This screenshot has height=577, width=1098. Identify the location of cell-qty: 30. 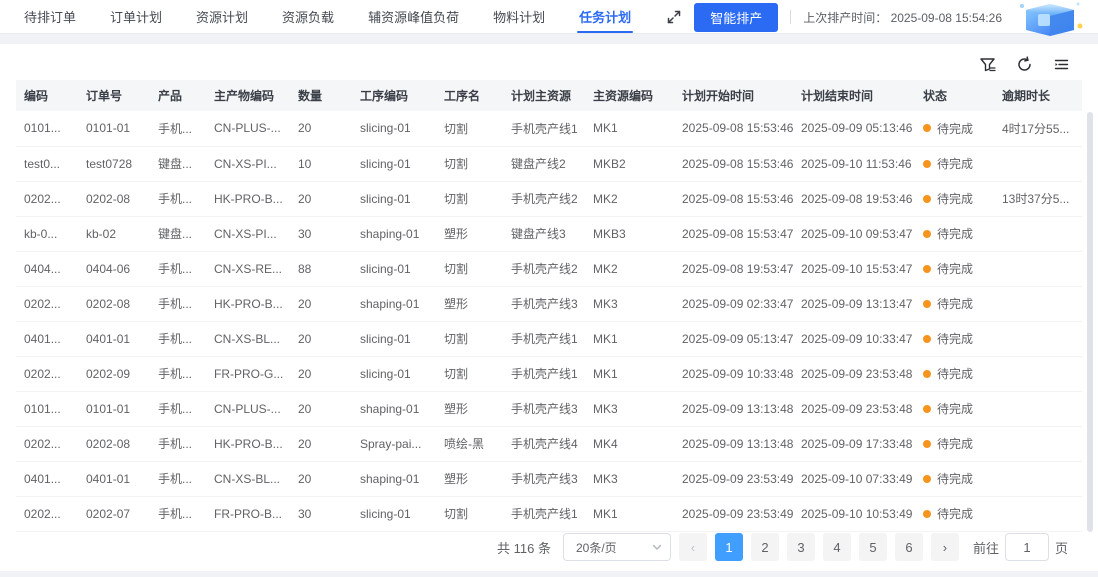
(321, 514).